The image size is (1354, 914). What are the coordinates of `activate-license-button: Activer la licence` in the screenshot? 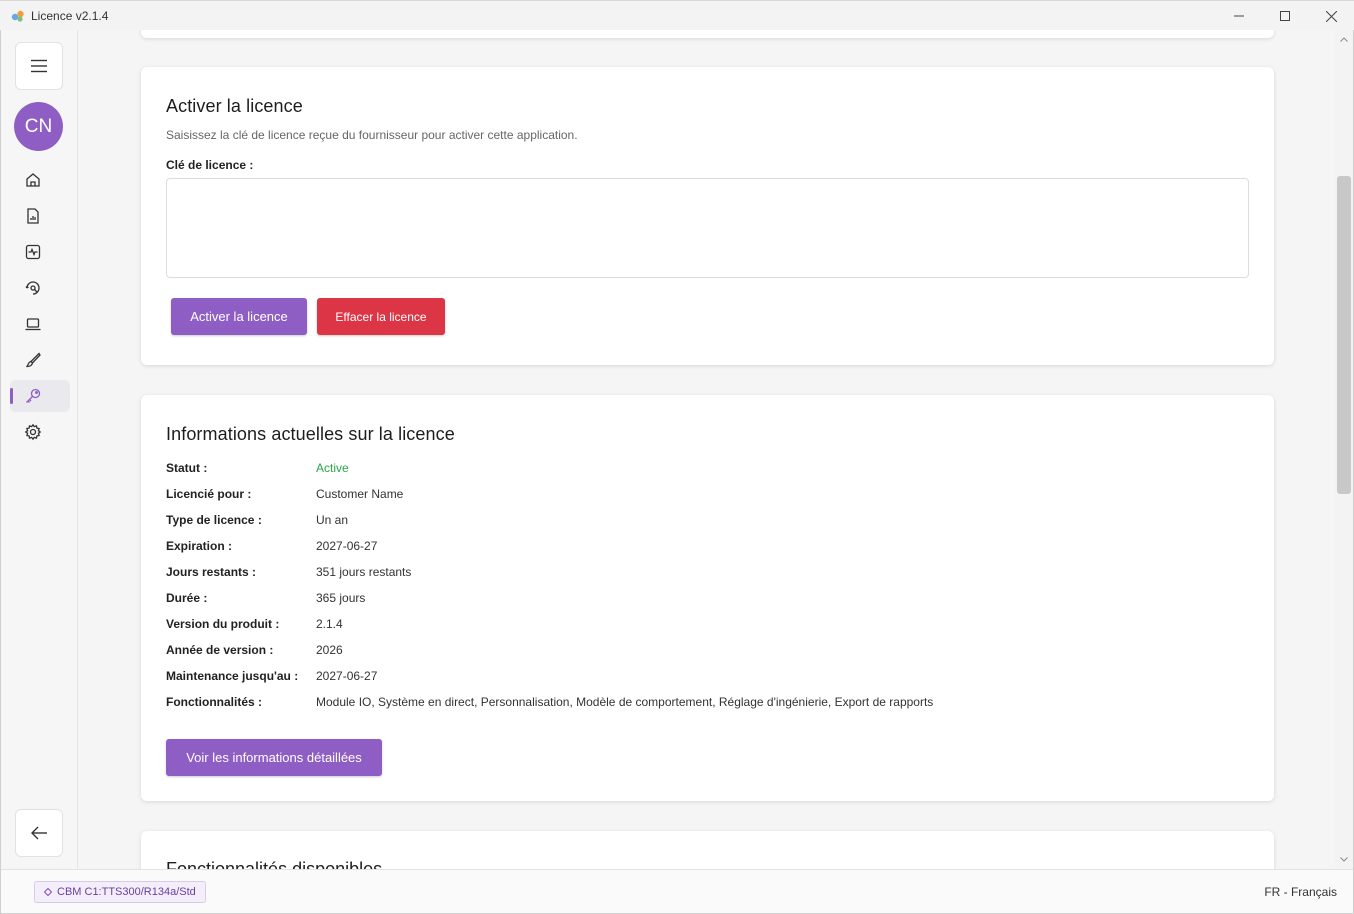 It's located at (239, 316).